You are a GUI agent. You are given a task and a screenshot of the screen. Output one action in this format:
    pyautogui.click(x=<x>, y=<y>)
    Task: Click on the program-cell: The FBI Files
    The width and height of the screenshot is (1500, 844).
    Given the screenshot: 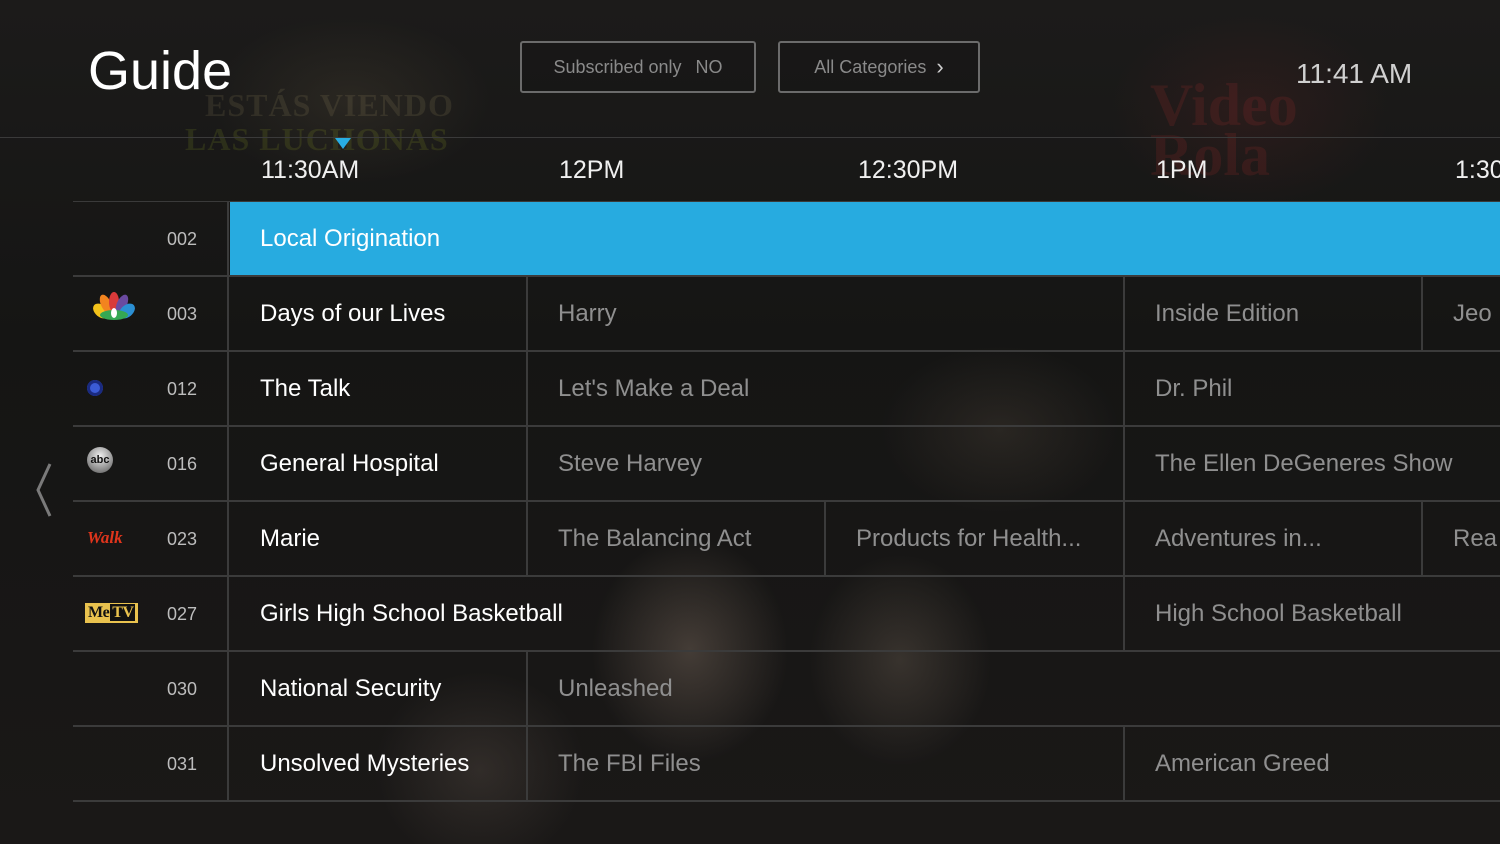 What is the action you would take?
    pyautogui.click(x=826, y=763)
    